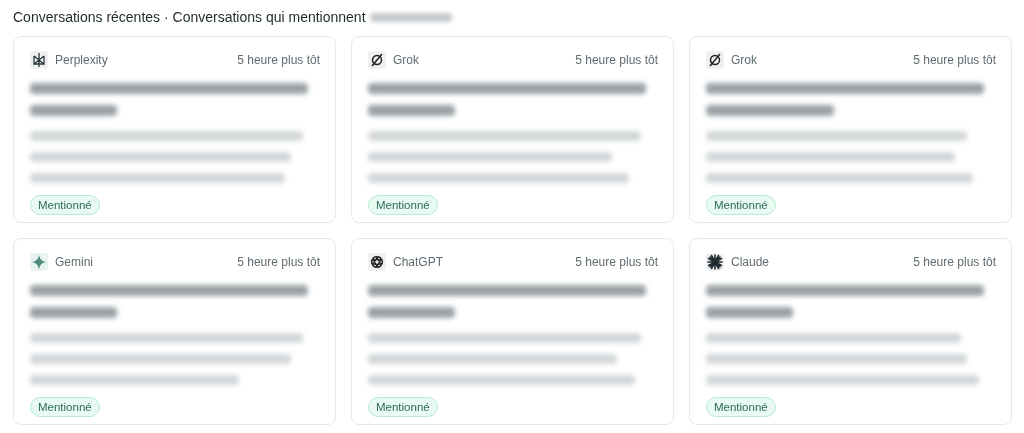  What do you see at coordinates (81, 60) in the screenshot?
I see `model-name: Perplexity` at bounding box center [81, 60].